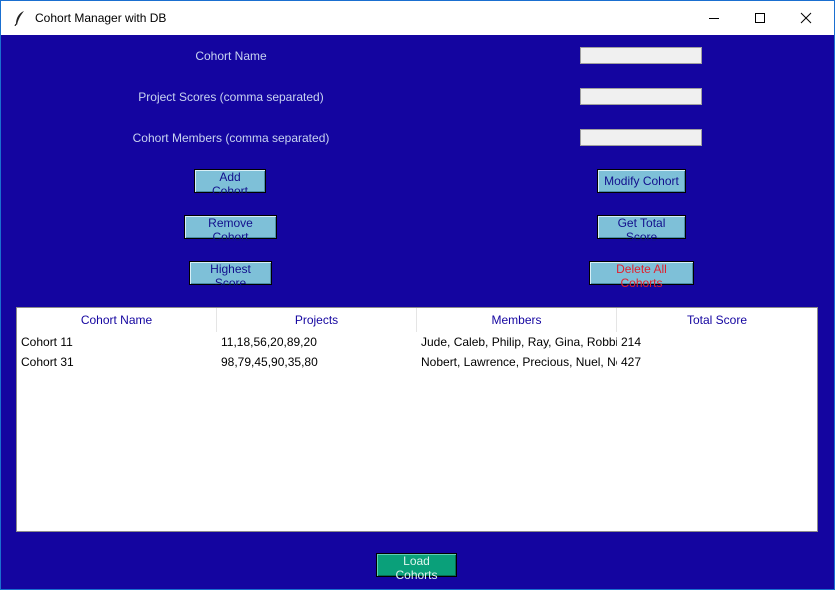 The image size is (835, 590). Describe the element at coordinates (230, 183) in the screenshot. I see `add-cohort-button: Add Cohort` at that location.